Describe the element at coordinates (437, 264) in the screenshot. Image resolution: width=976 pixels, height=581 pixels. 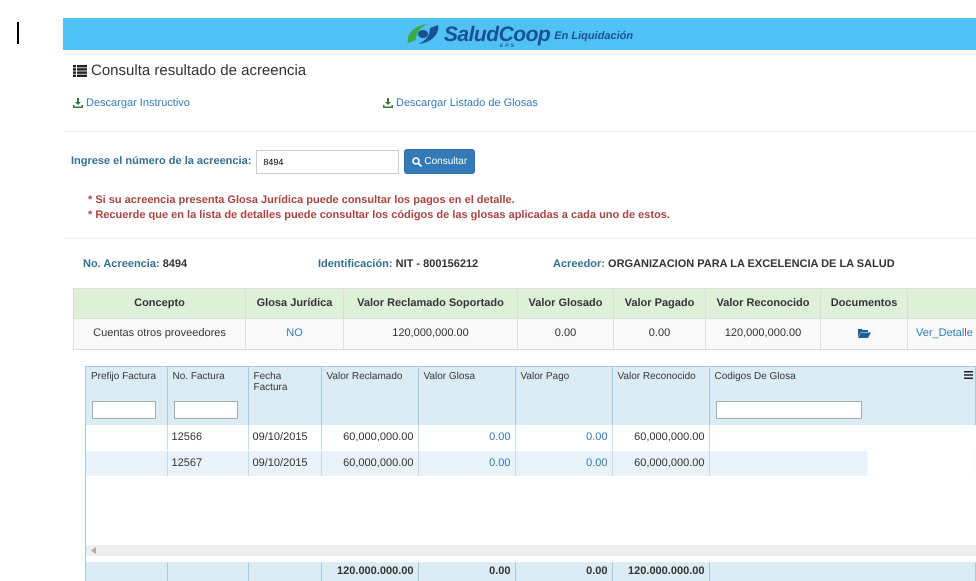
I see `summary-value: NIT - 800156212` at that location.